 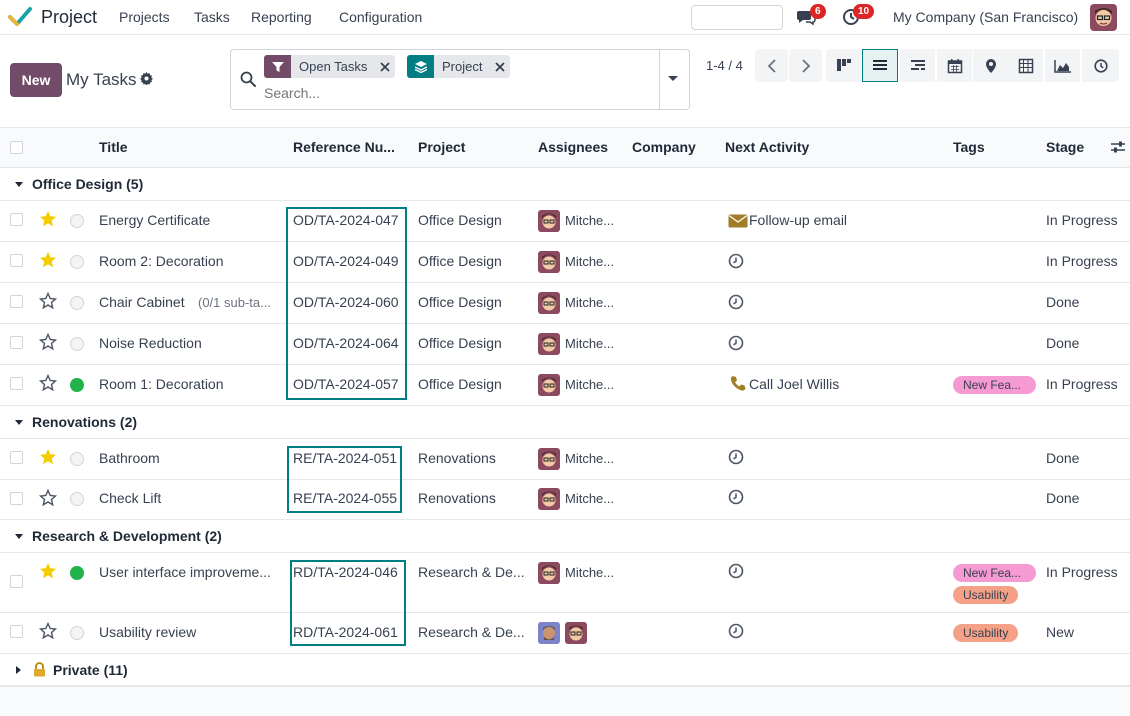 I want to click on optional-columns-sliders-icon, so click(x=1118, y=147).